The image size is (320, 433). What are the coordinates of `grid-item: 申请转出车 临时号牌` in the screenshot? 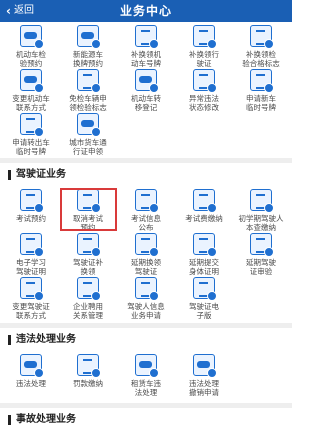 It's located at (31, 134).